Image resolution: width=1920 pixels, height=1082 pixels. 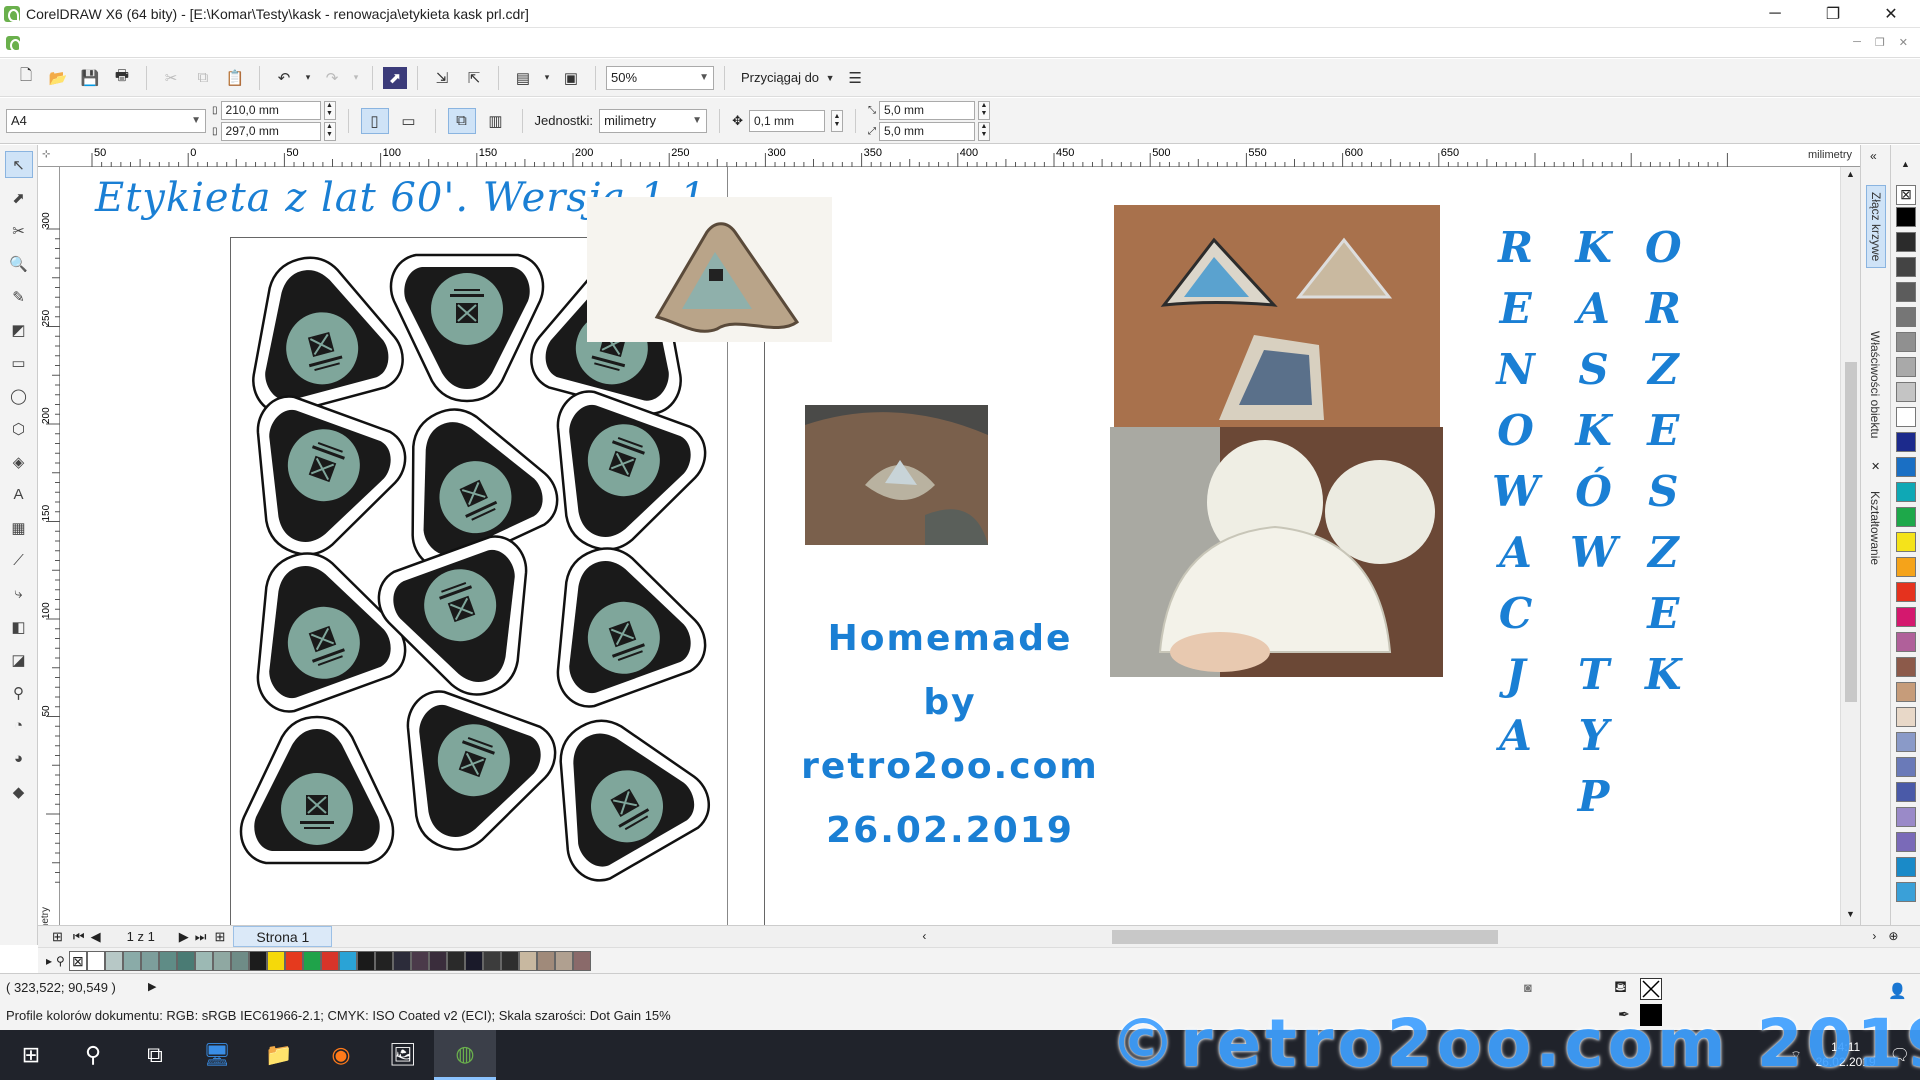 What do you see at coordinates (329, 131) in the screenshot?
I see `height-spinner: ▲ ▼` at bounding box center [329, 131].